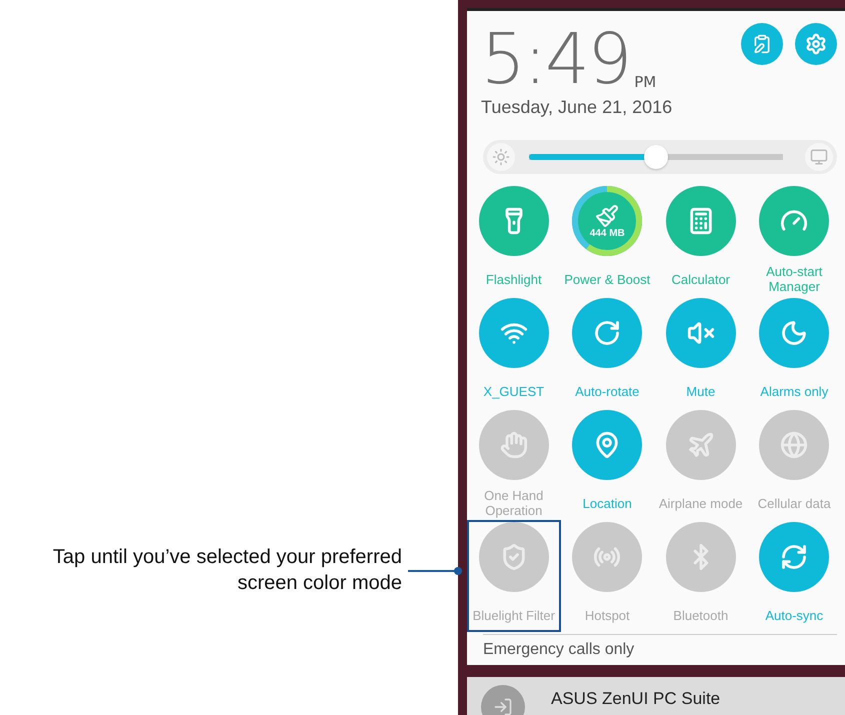 This screenshot has height=715, width=845. What do you see at coordinates (555, 59) in the screenshot?
I see `clock-time: 5:49` at bounding box center [555, 59].